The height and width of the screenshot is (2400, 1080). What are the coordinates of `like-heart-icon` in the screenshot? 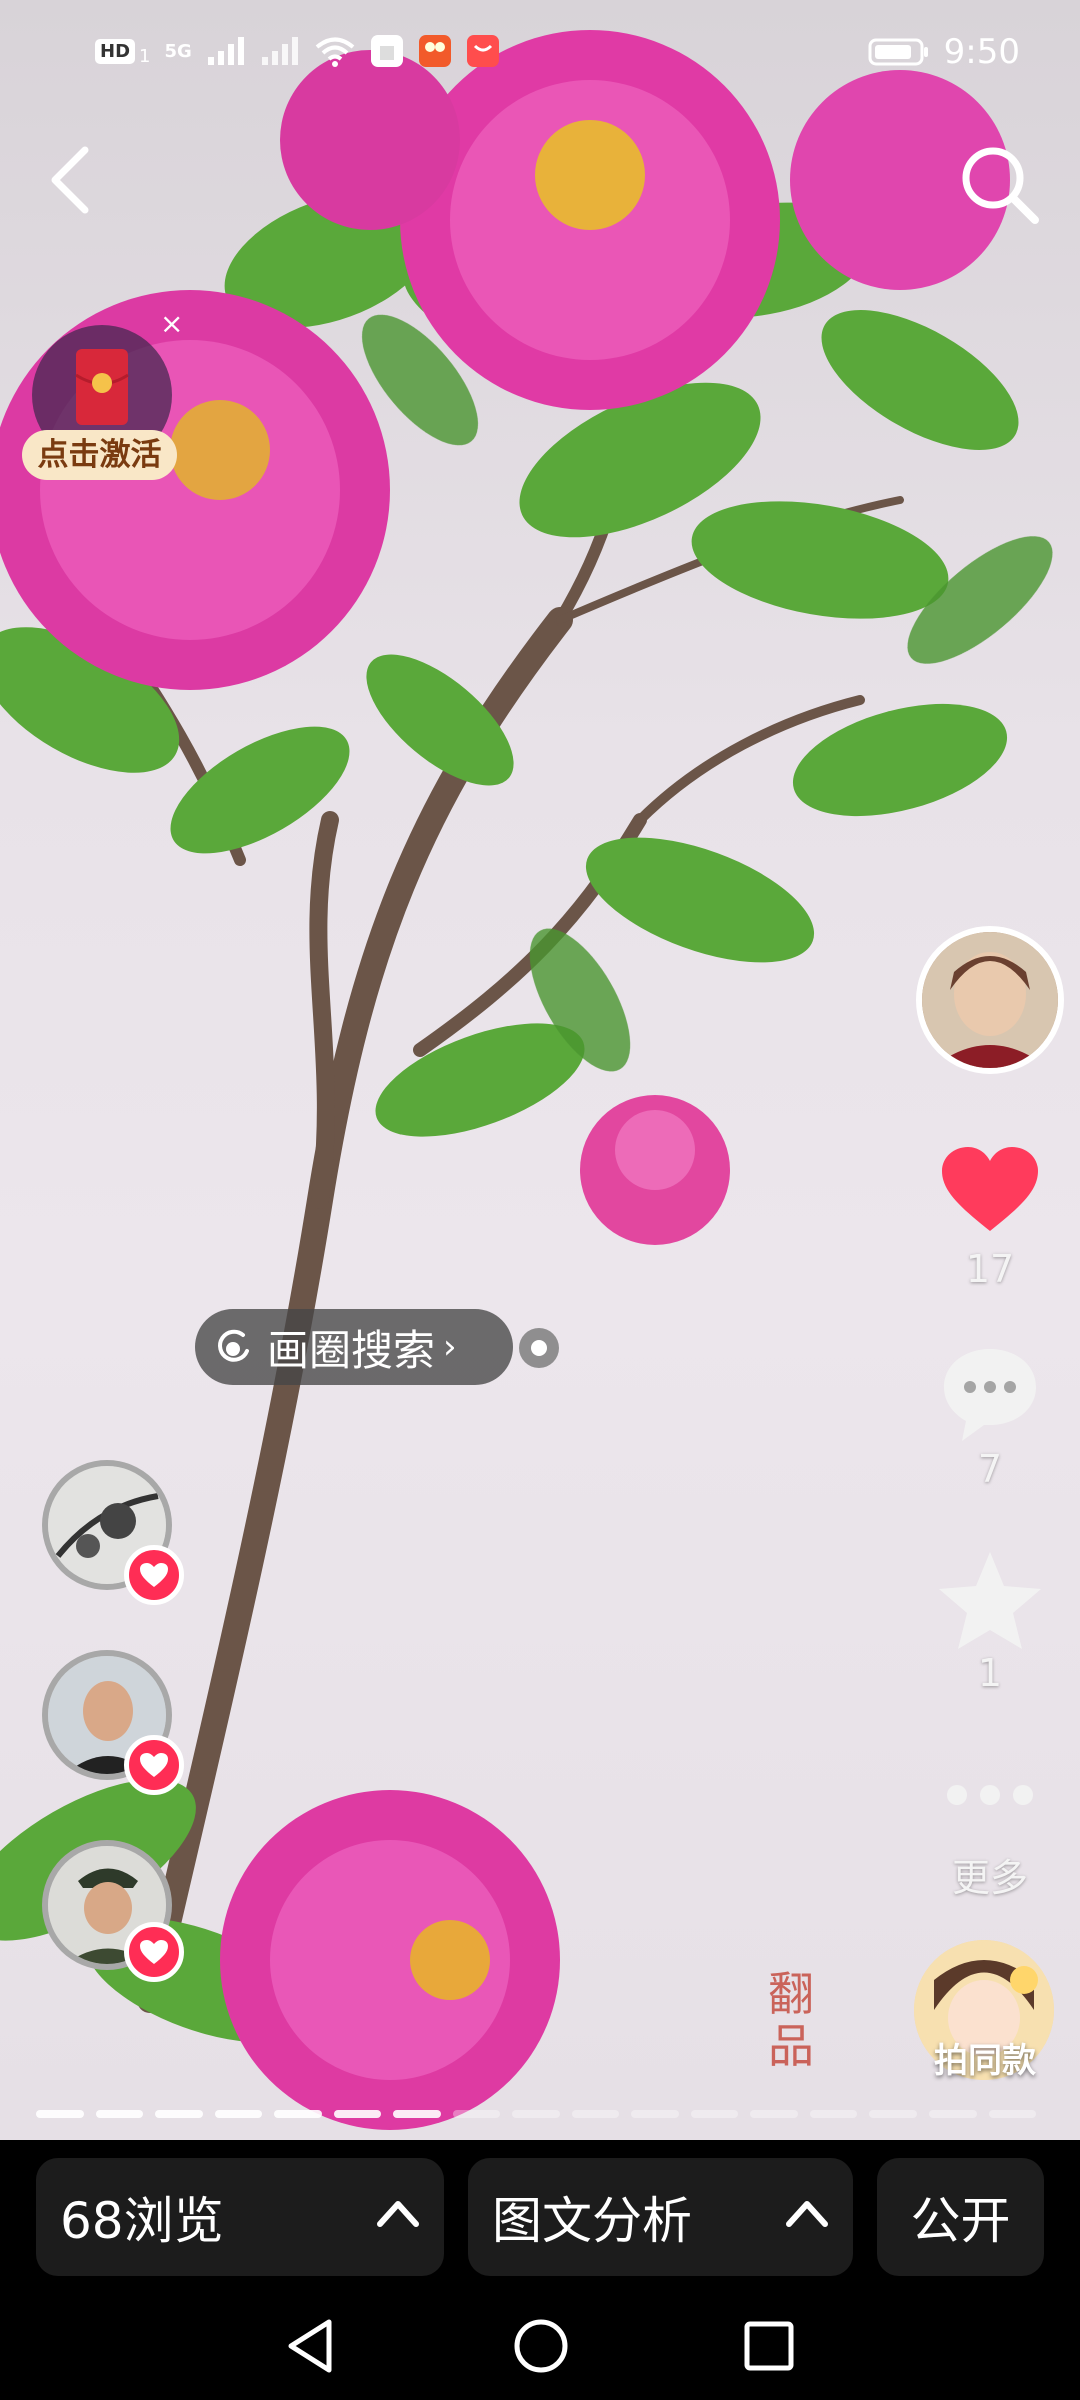 It's located at (990, 1190).